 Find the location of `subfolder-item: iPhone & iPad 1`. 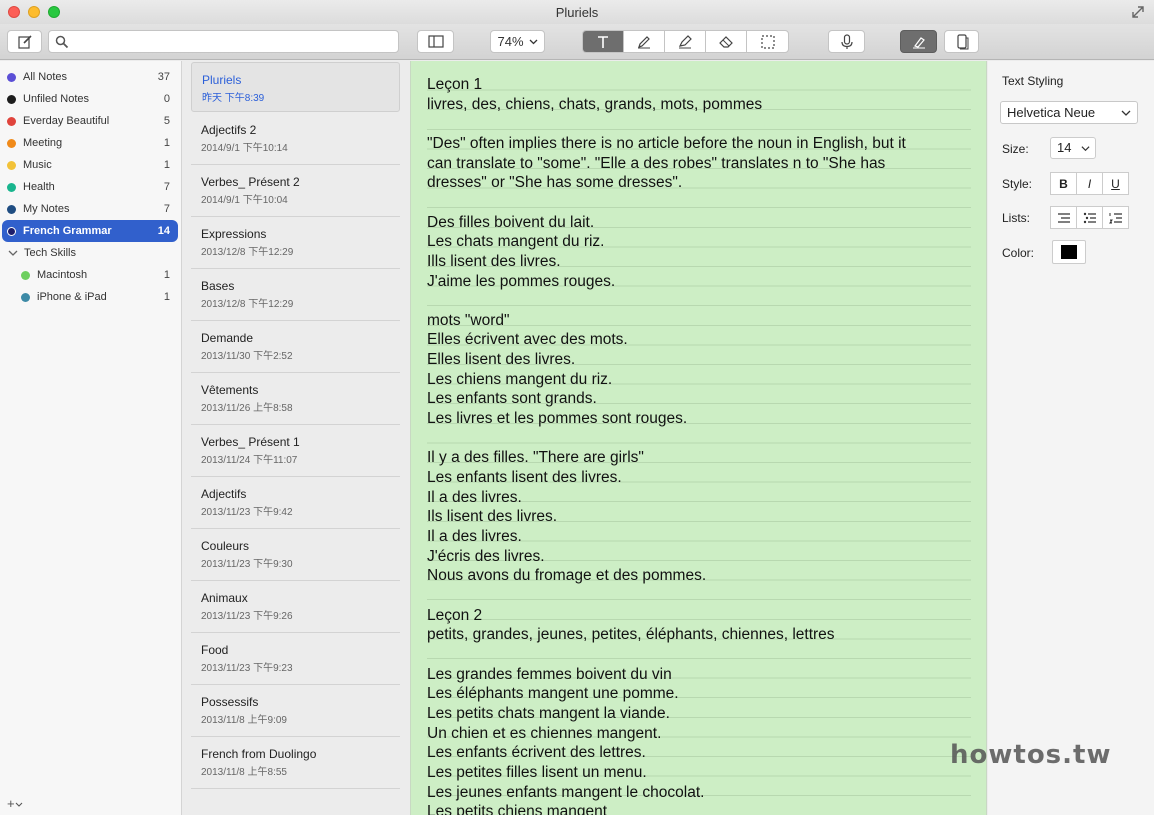

subfolder-item: iPhone & iPad 1 is located at coordinates (97, 297).